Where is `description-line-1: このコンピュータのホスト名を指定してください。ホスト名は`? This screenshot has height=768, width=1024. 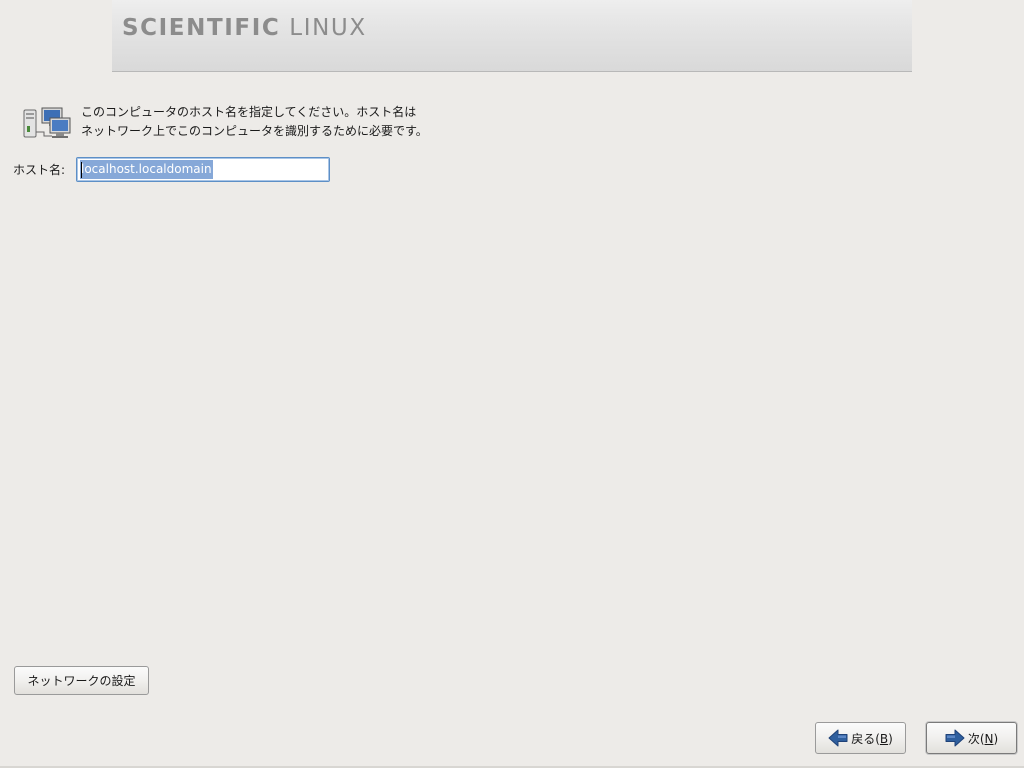
description-line-1: このコンピュータのホスト名を指定してください。ホスト名は is located at coordinates (249, 112).